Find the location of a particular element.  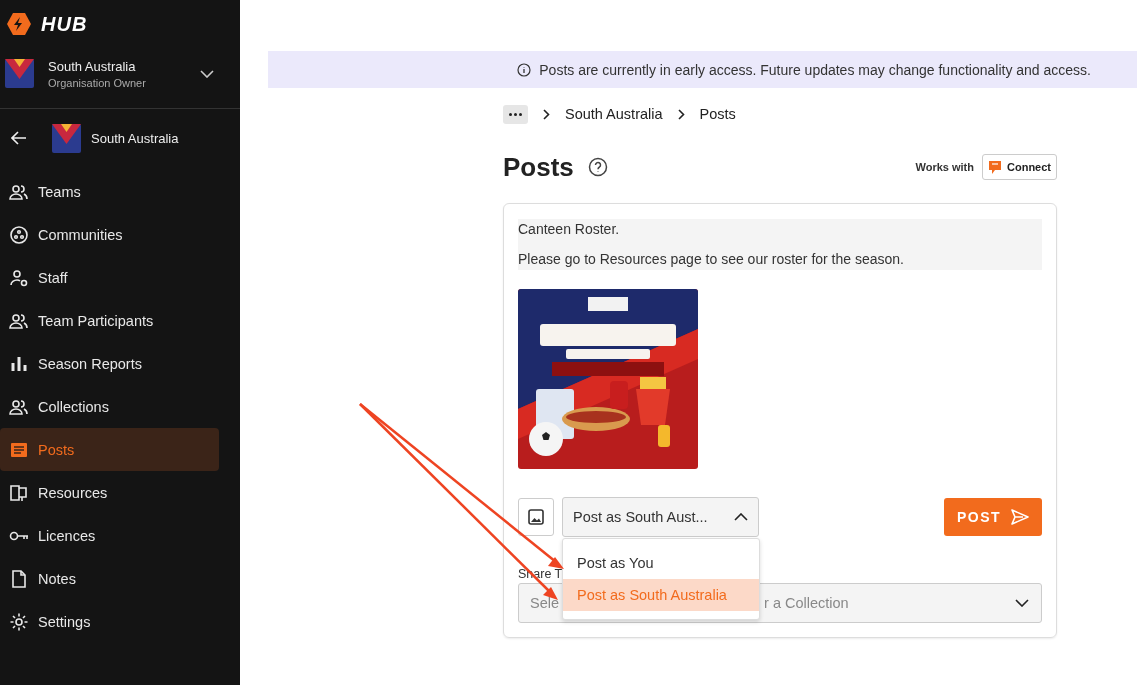

settings-icon is located at coordinates (19, 621).